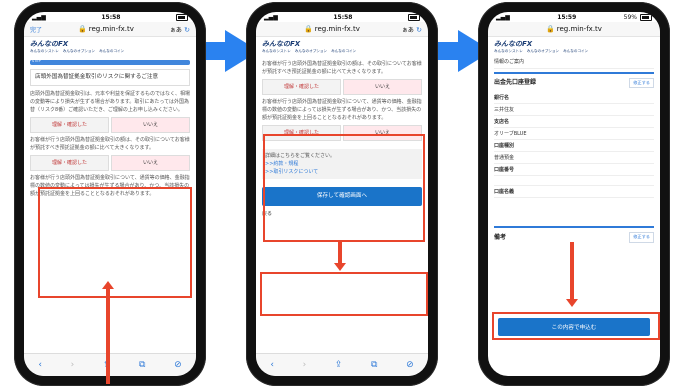  Describe the element at coordinates (108, 332) in the screenshot. I see `up-arrow-indicator` at that location.